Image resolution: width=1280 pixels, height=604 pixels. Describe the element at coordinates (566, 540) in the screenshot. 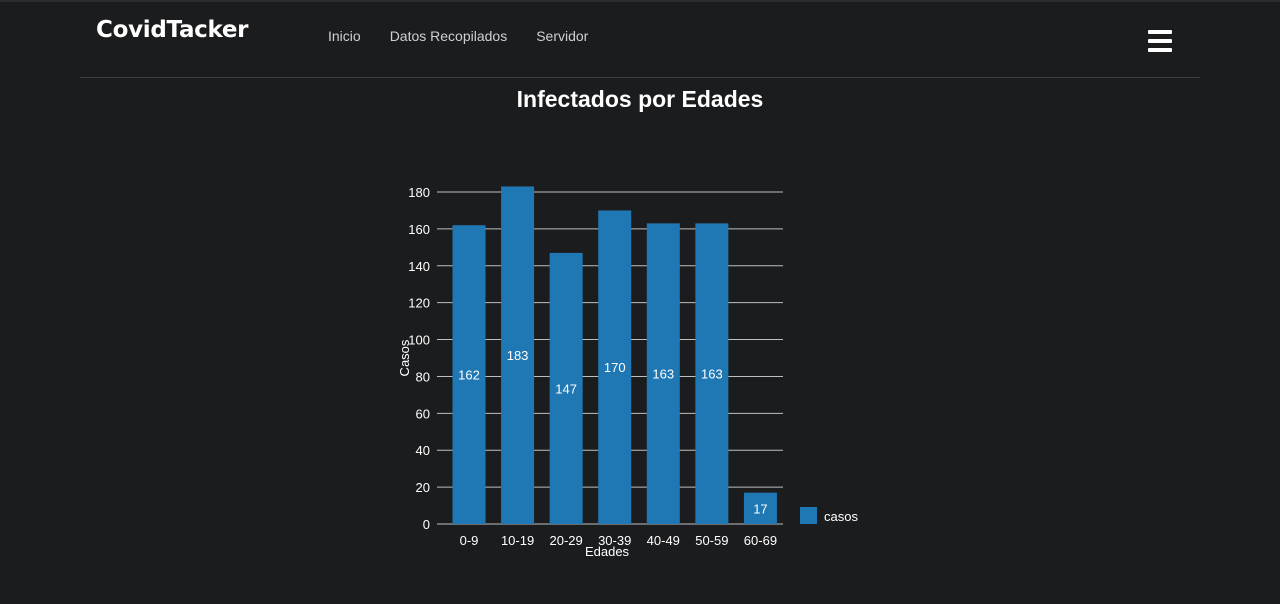

I see `x-tick-label: 20-29` at that location.